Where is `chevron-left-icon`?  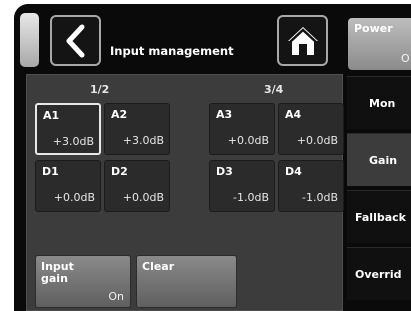 chevron-left-icon is located at coordinates (75, 40).